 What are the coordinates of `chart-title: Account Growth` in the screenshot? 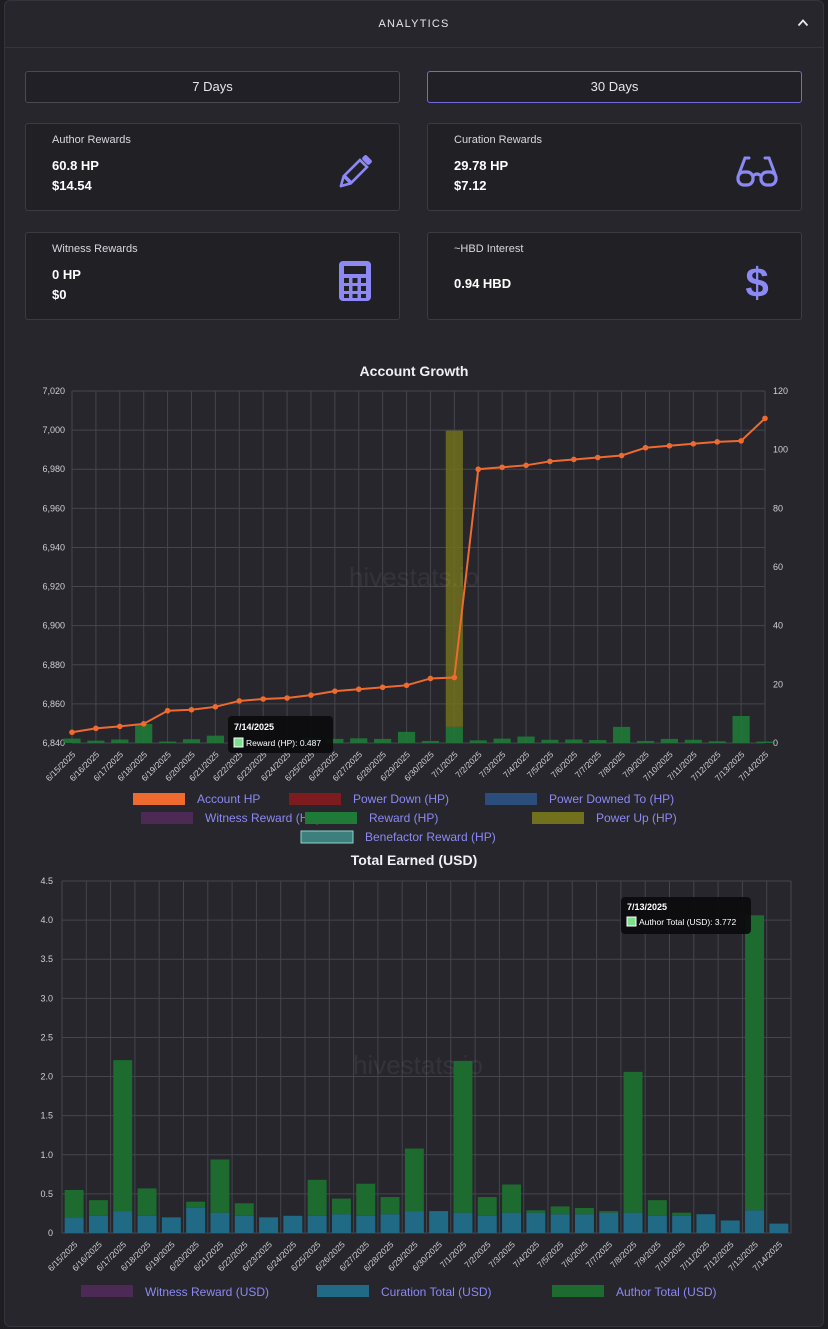 It's located at (414, 371).